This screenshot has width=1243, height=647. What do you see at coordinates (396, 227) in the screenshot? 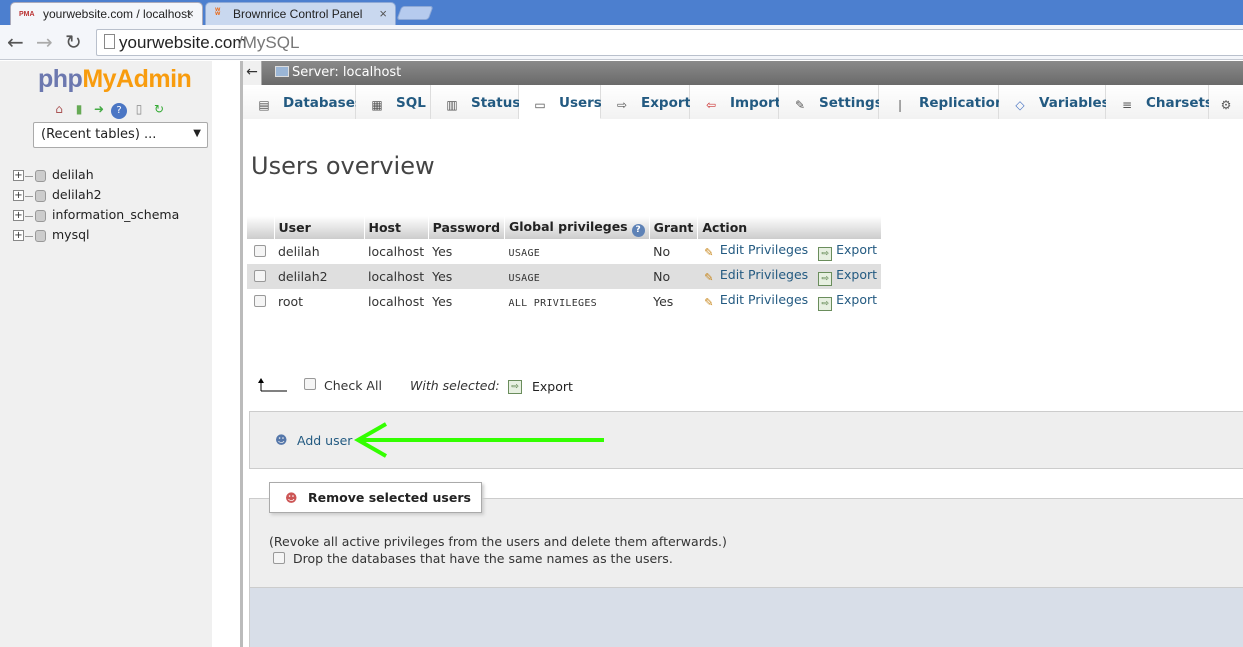
I see `header-host: Host` at bounding box center [396, 227].